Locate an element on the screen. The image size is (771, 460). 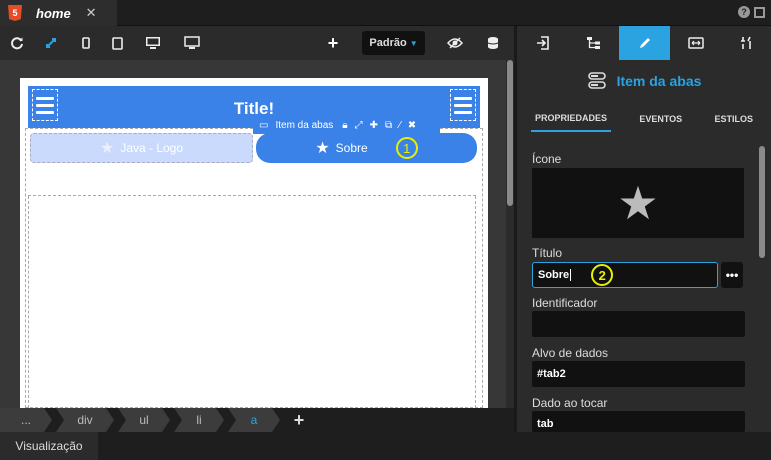
icon-label: Ícone is located at coordinates (547, 159).